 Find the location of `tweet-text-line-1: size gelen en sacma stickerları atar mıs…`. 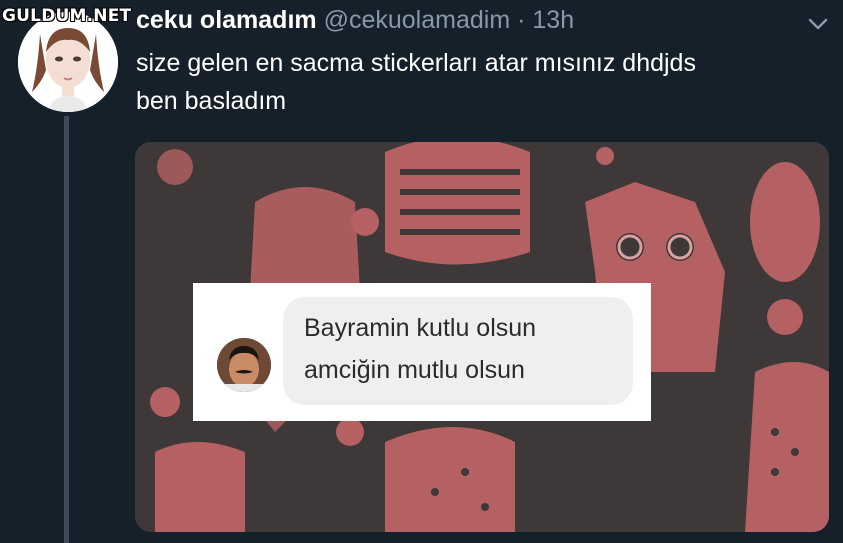

tweet-text-line-1: size gelen en sacma stickerları atar mıs… is located at coordinates (416, 63).